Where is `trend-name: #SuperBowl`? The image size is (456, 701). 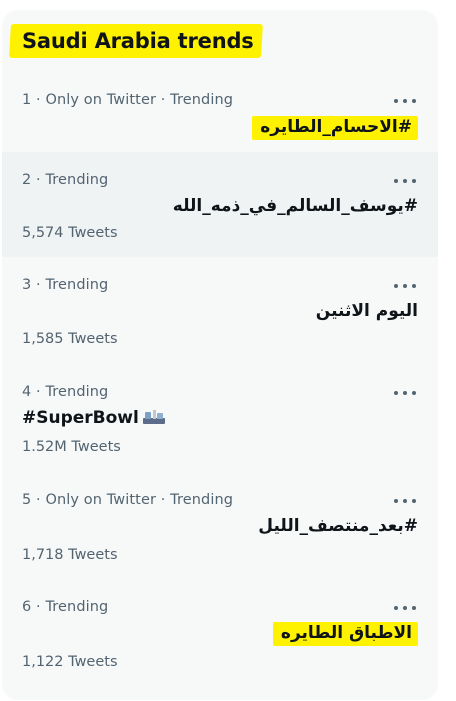
trend-name: #SuperBowl is located at coordinates (94, 418).